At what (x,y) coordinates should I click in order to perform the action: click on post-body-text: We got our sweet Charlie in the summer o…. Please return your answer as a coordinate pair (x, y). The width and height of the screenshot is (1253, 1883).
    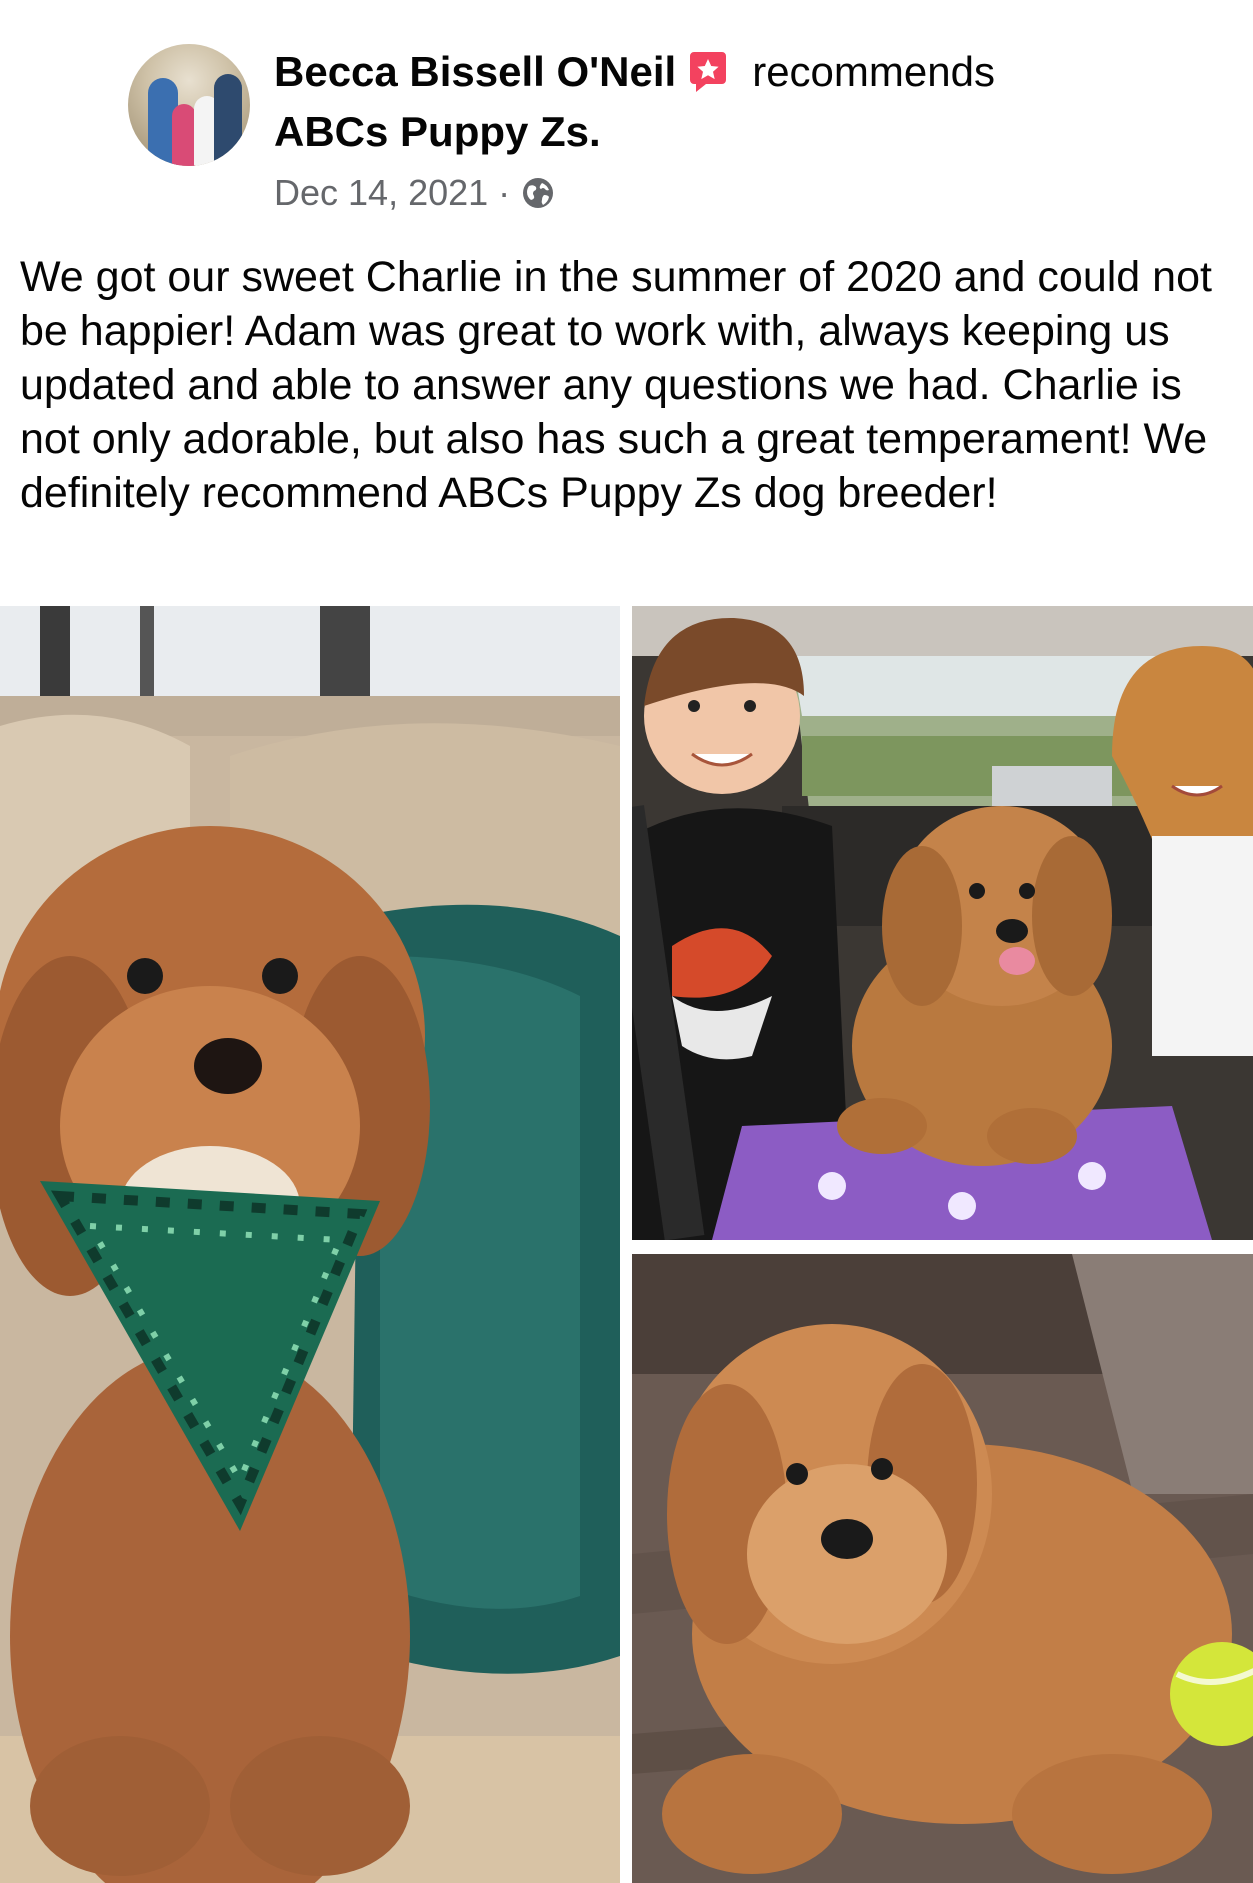
    Looking at the image, I should click on (616, 385).